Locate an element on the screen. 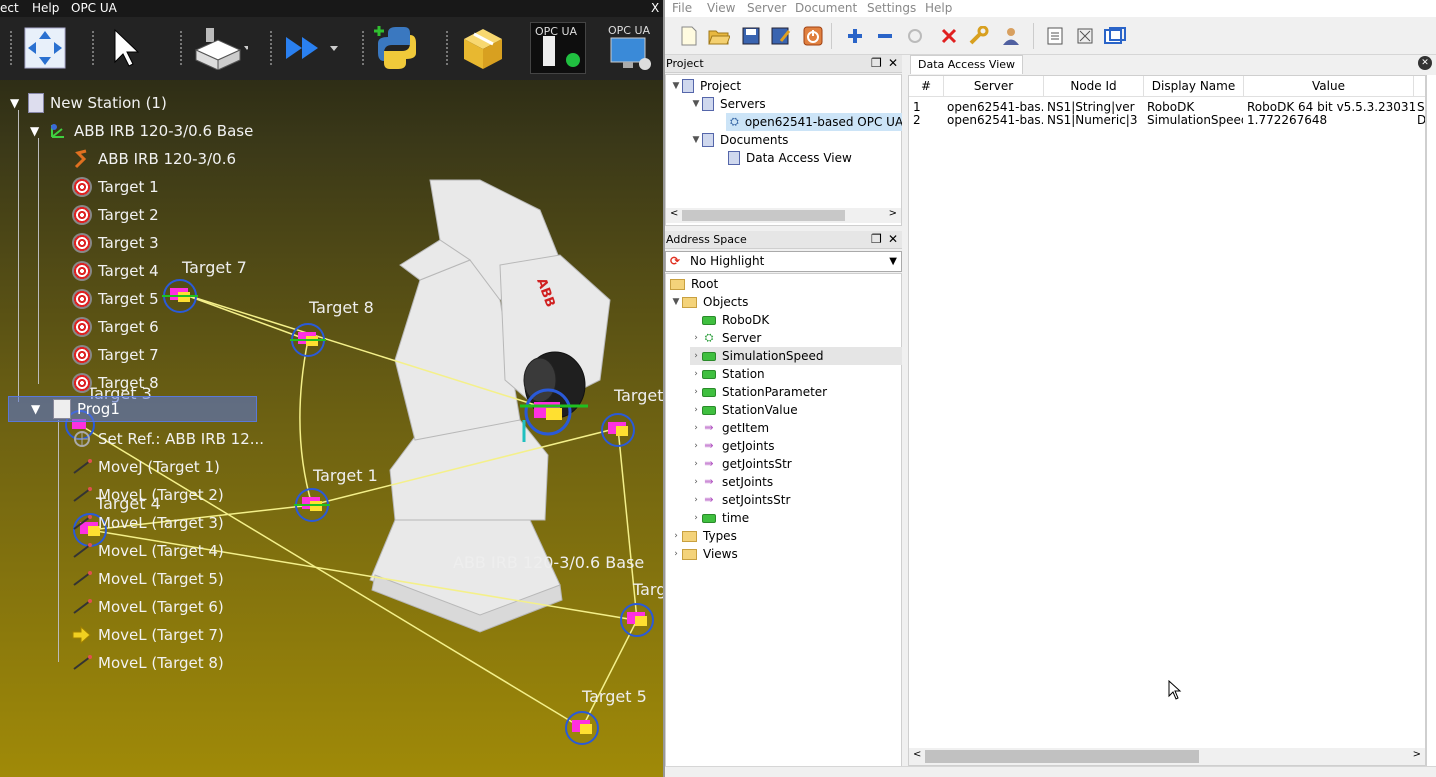 The width and height of the screenshot is (1436, 777). addr-views: › Views is located at coordinates (704, 554).